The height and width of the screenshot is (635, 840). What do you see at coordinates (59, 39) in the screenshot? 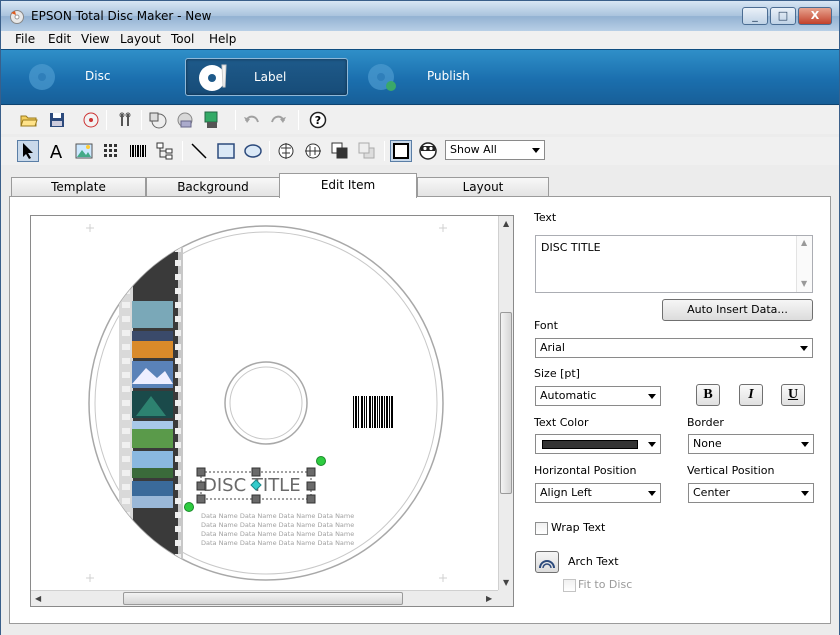
I see `menu-edit: Edit` at bounding box center [59, 39].